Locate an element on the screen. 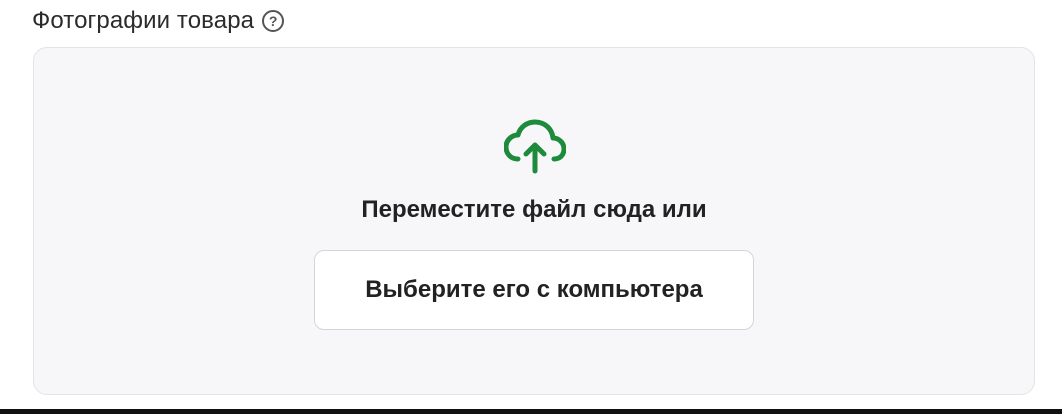 The image size is (1062, 414). choose-file-button: Выберите его с компьютера is located at coordinates (534, 290).